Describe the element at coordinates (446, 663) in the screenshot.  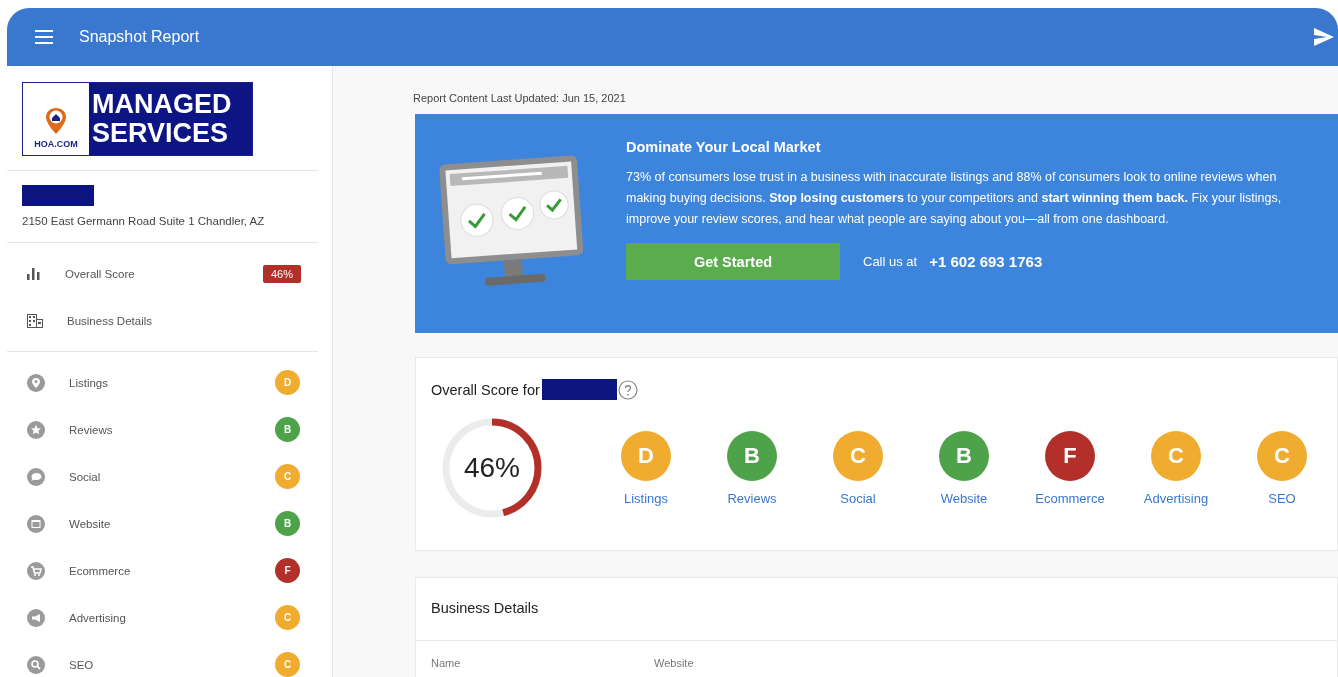
I see `field-label: Name` at that location.